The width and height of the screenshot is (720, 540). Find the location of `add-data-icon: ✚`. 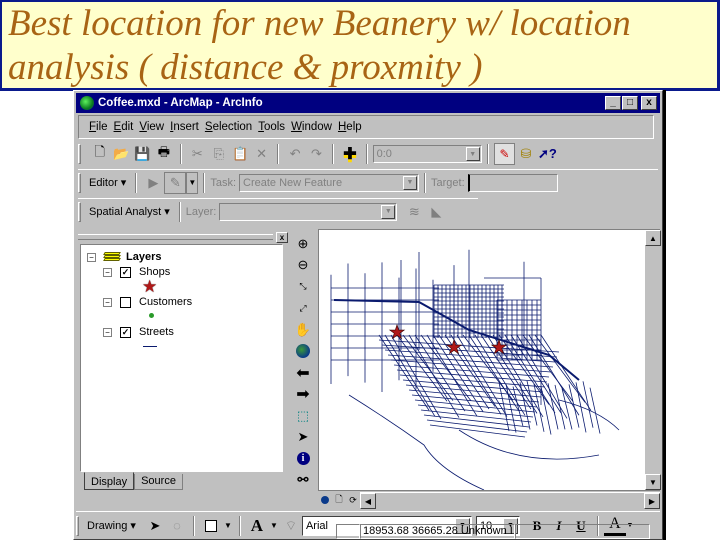

add-data-icon: ✚ is located at coordinates (349, 154).